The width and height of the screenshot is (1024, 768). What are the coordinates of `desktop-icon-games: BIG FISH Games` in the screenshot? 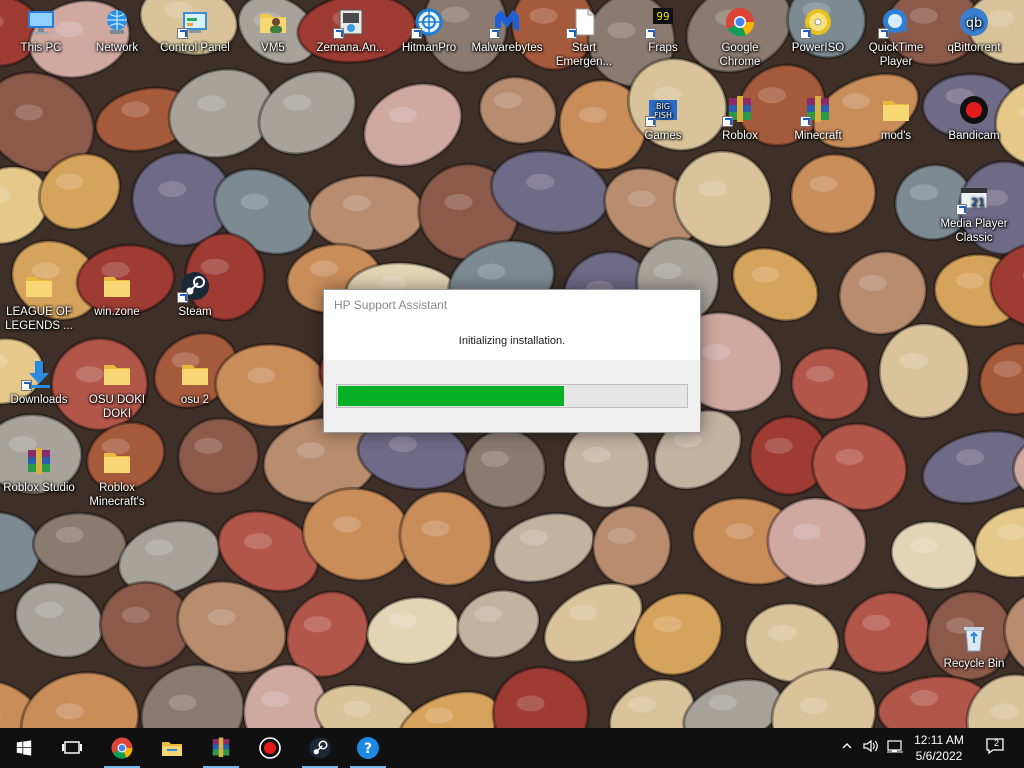 It's located at (663, 118).